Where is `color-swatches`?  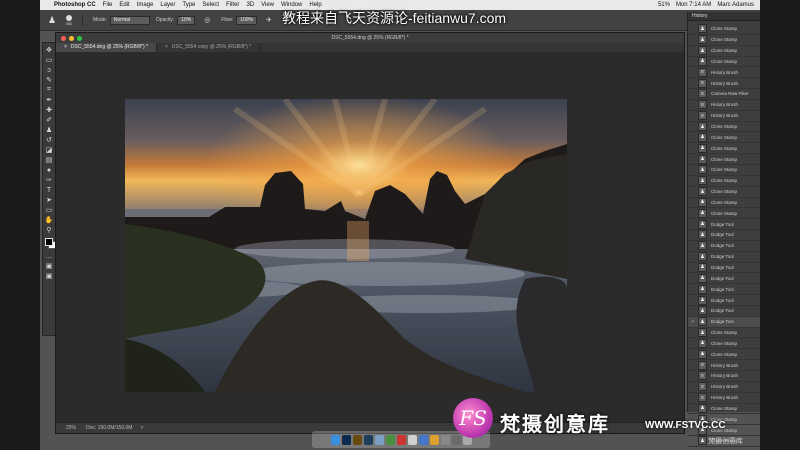 color-swatches is located at coordinates (50, 243).